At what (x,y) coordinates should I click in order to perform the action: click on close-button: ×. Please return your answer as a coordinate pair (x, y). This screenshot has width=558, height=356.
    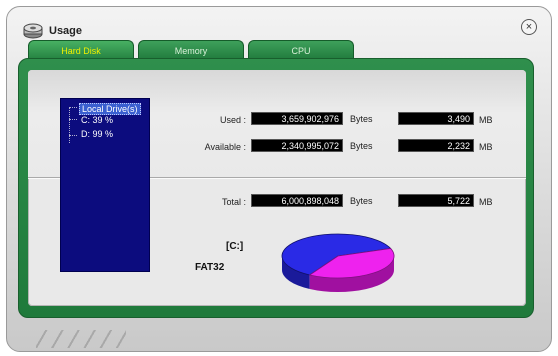
    Looking at the image, I should click on (529, 27).